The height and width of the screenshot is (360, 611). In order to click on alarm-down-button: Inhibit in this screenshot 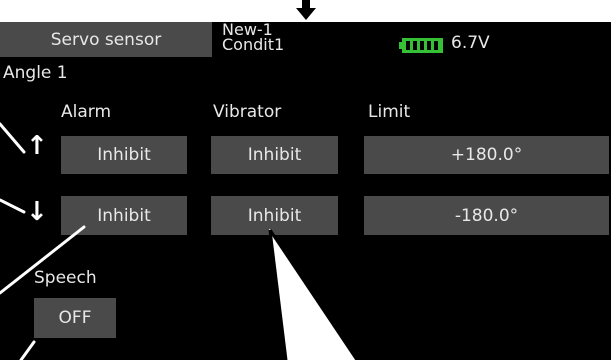, I will do `click(124, 215)`.